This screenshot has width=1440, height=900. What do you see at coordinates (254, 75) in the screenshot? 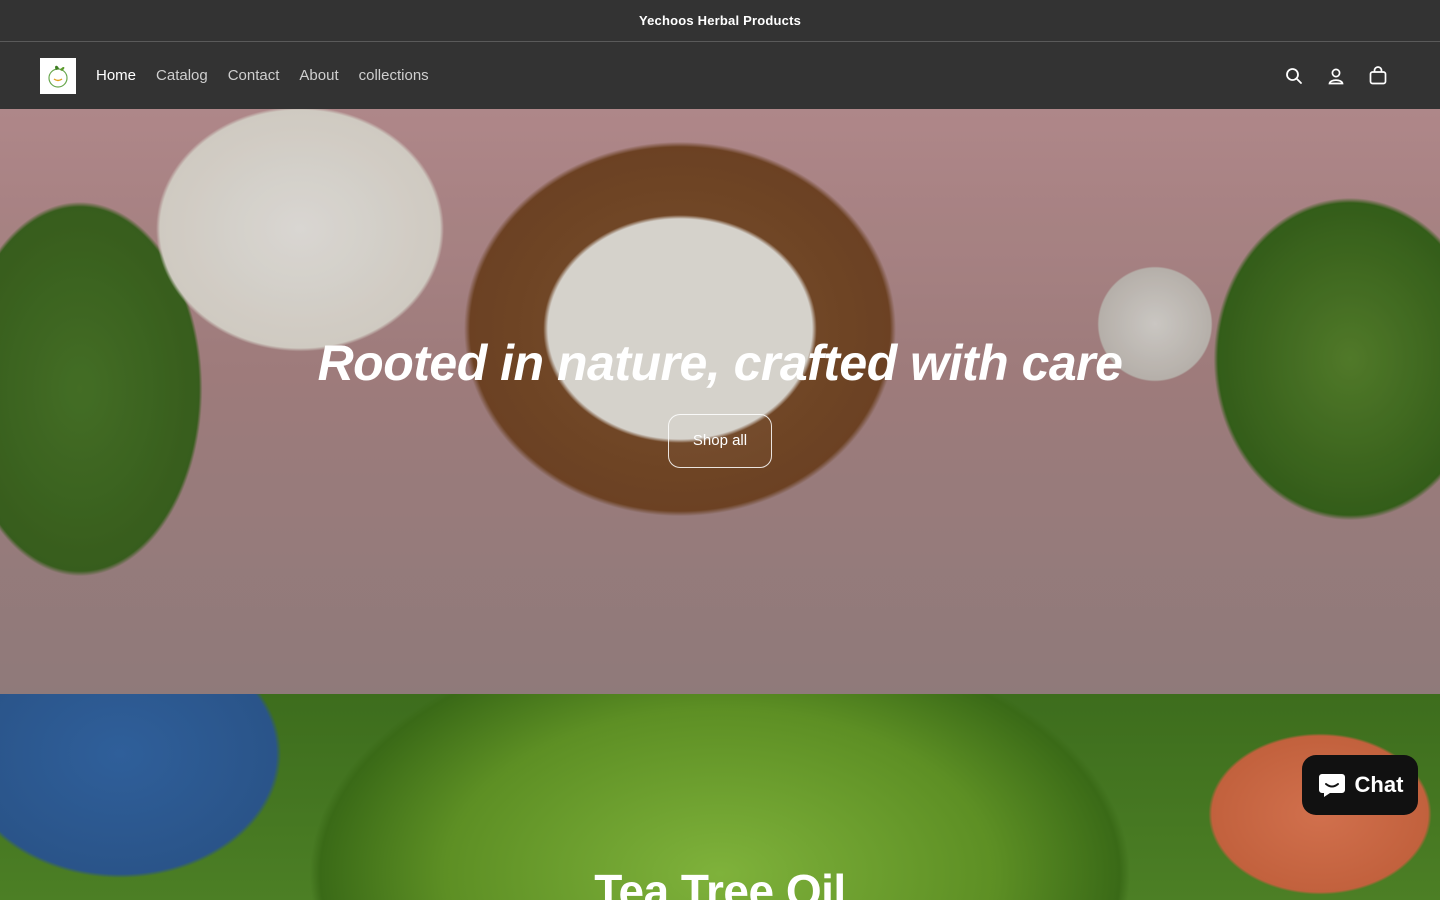
I see `nav-contact: Contact` at bounding box center [254, 75].